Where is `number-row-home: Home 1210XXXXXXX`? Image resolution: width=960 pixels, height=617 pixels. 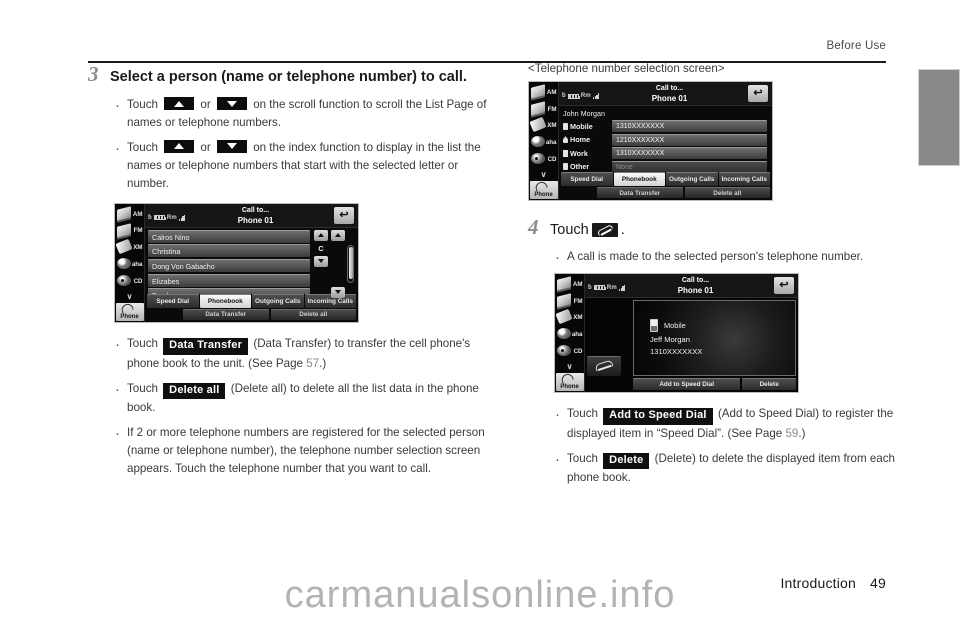
number-row-home: Home 1210XXXXXXX is located at coordinates (664, 140).